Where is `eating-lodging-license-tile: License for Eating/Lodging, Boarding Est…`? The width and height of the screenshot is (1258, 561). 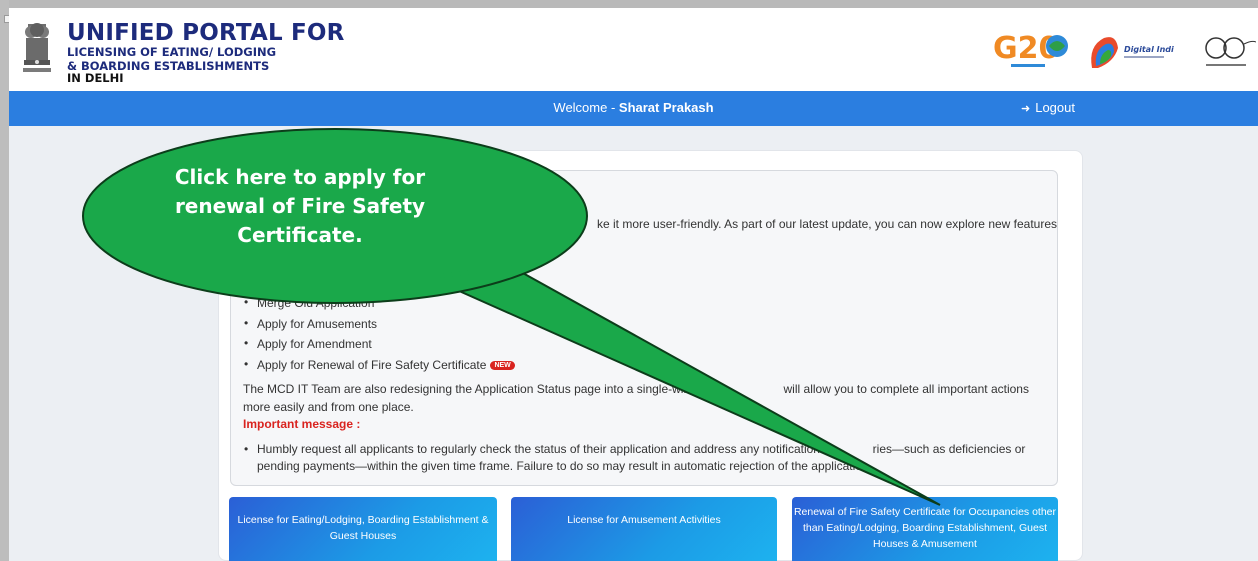 eating-lodging-license-tile: License for Eating/Lodging, Boarding Est… is located at coordinates (363, 529).